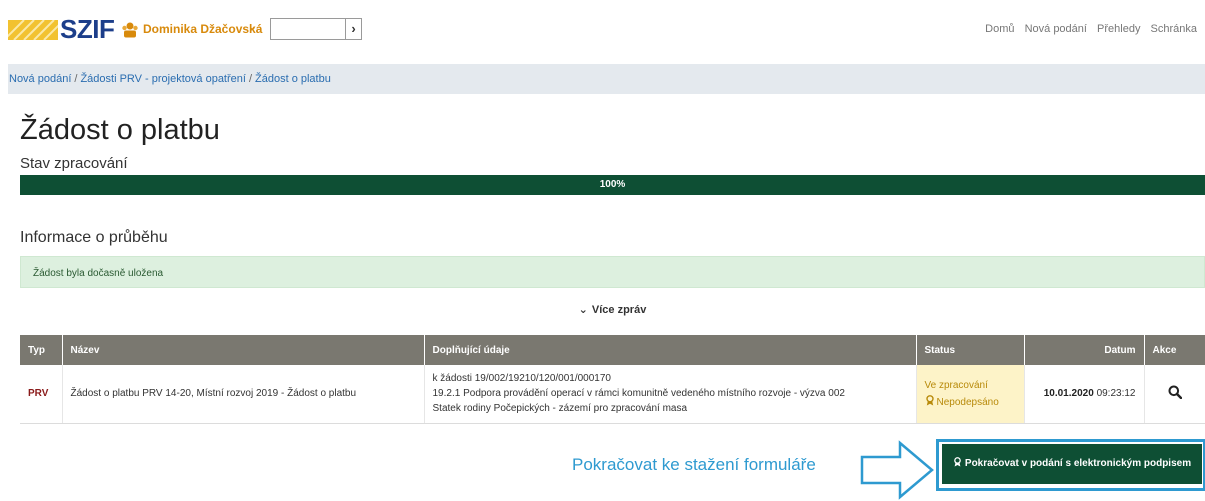 The width and height of the screenshot is (1205, 501). Describe the element at coordinates (120, 130) in the screenshot. I see `page-title: Žádost o platbu` at that location.